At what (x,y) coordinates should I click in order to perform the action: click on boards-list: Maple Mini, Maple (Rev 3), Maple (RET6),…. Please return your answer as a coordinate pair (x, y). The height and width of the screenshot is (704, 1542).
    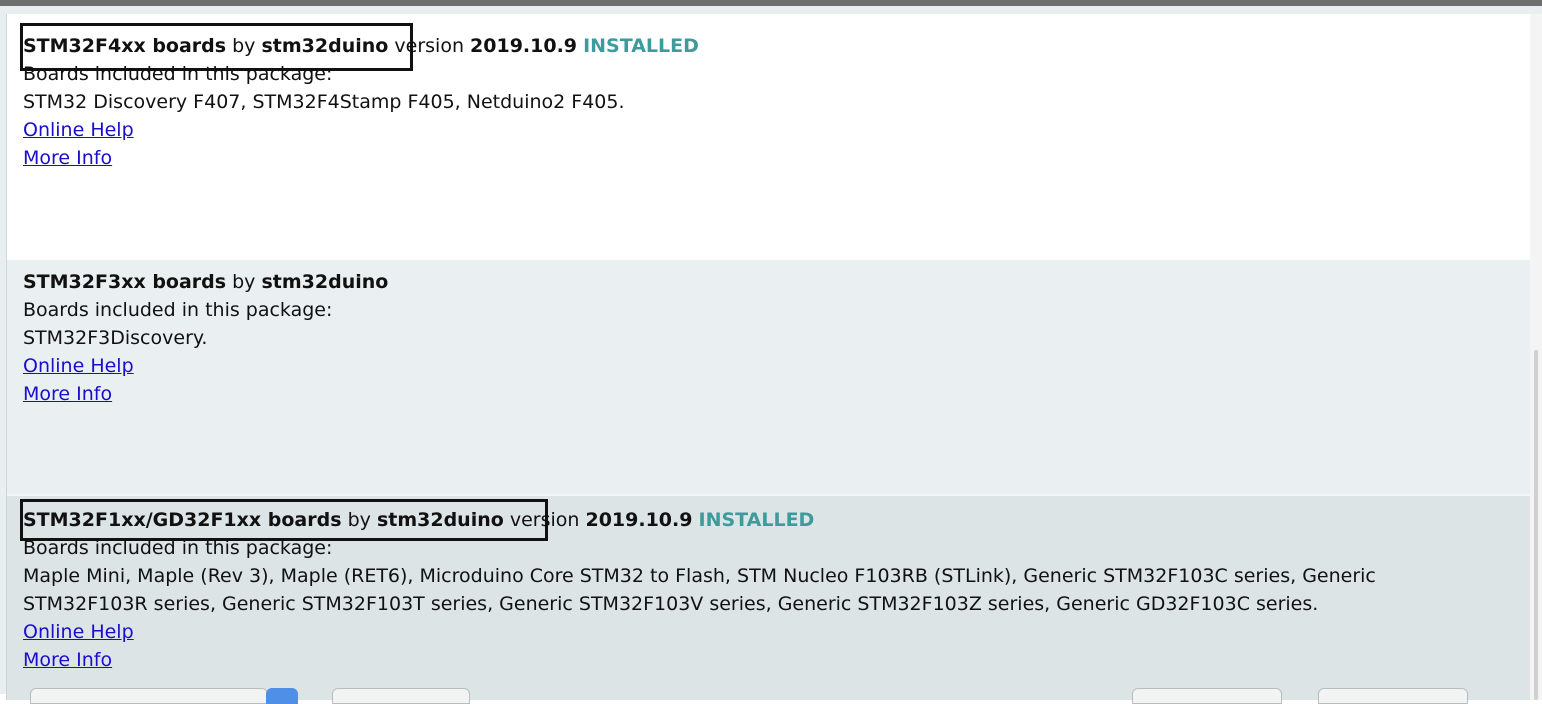
    Looking at the image, I should click on (699, 590).